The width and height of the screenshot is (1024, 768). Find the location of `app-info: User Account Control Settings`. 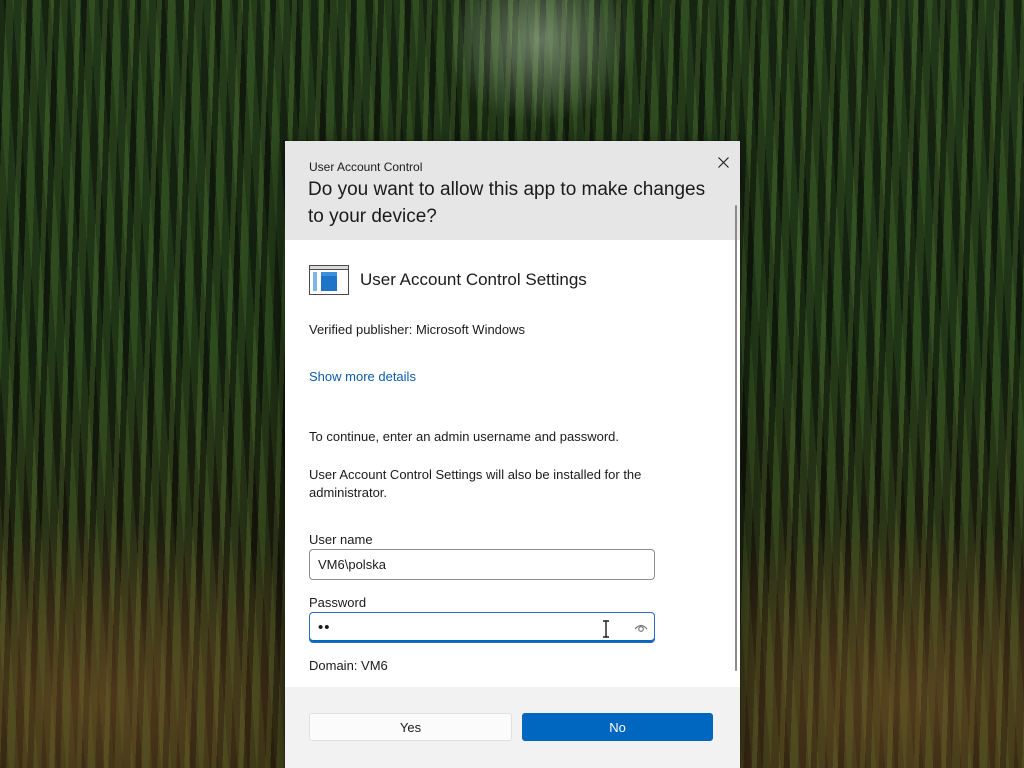

app-info: User Account Control Settings is located at coordinates (448, 280).